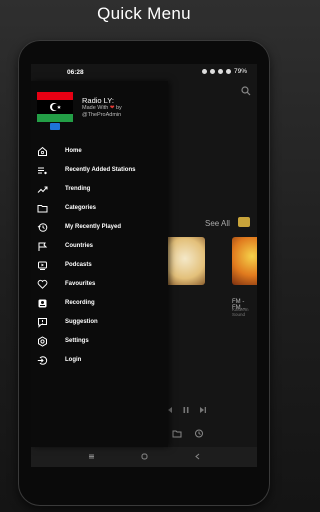 This screenshot has height=512, width=320. I want to click on search-icon, so click(246, 91).